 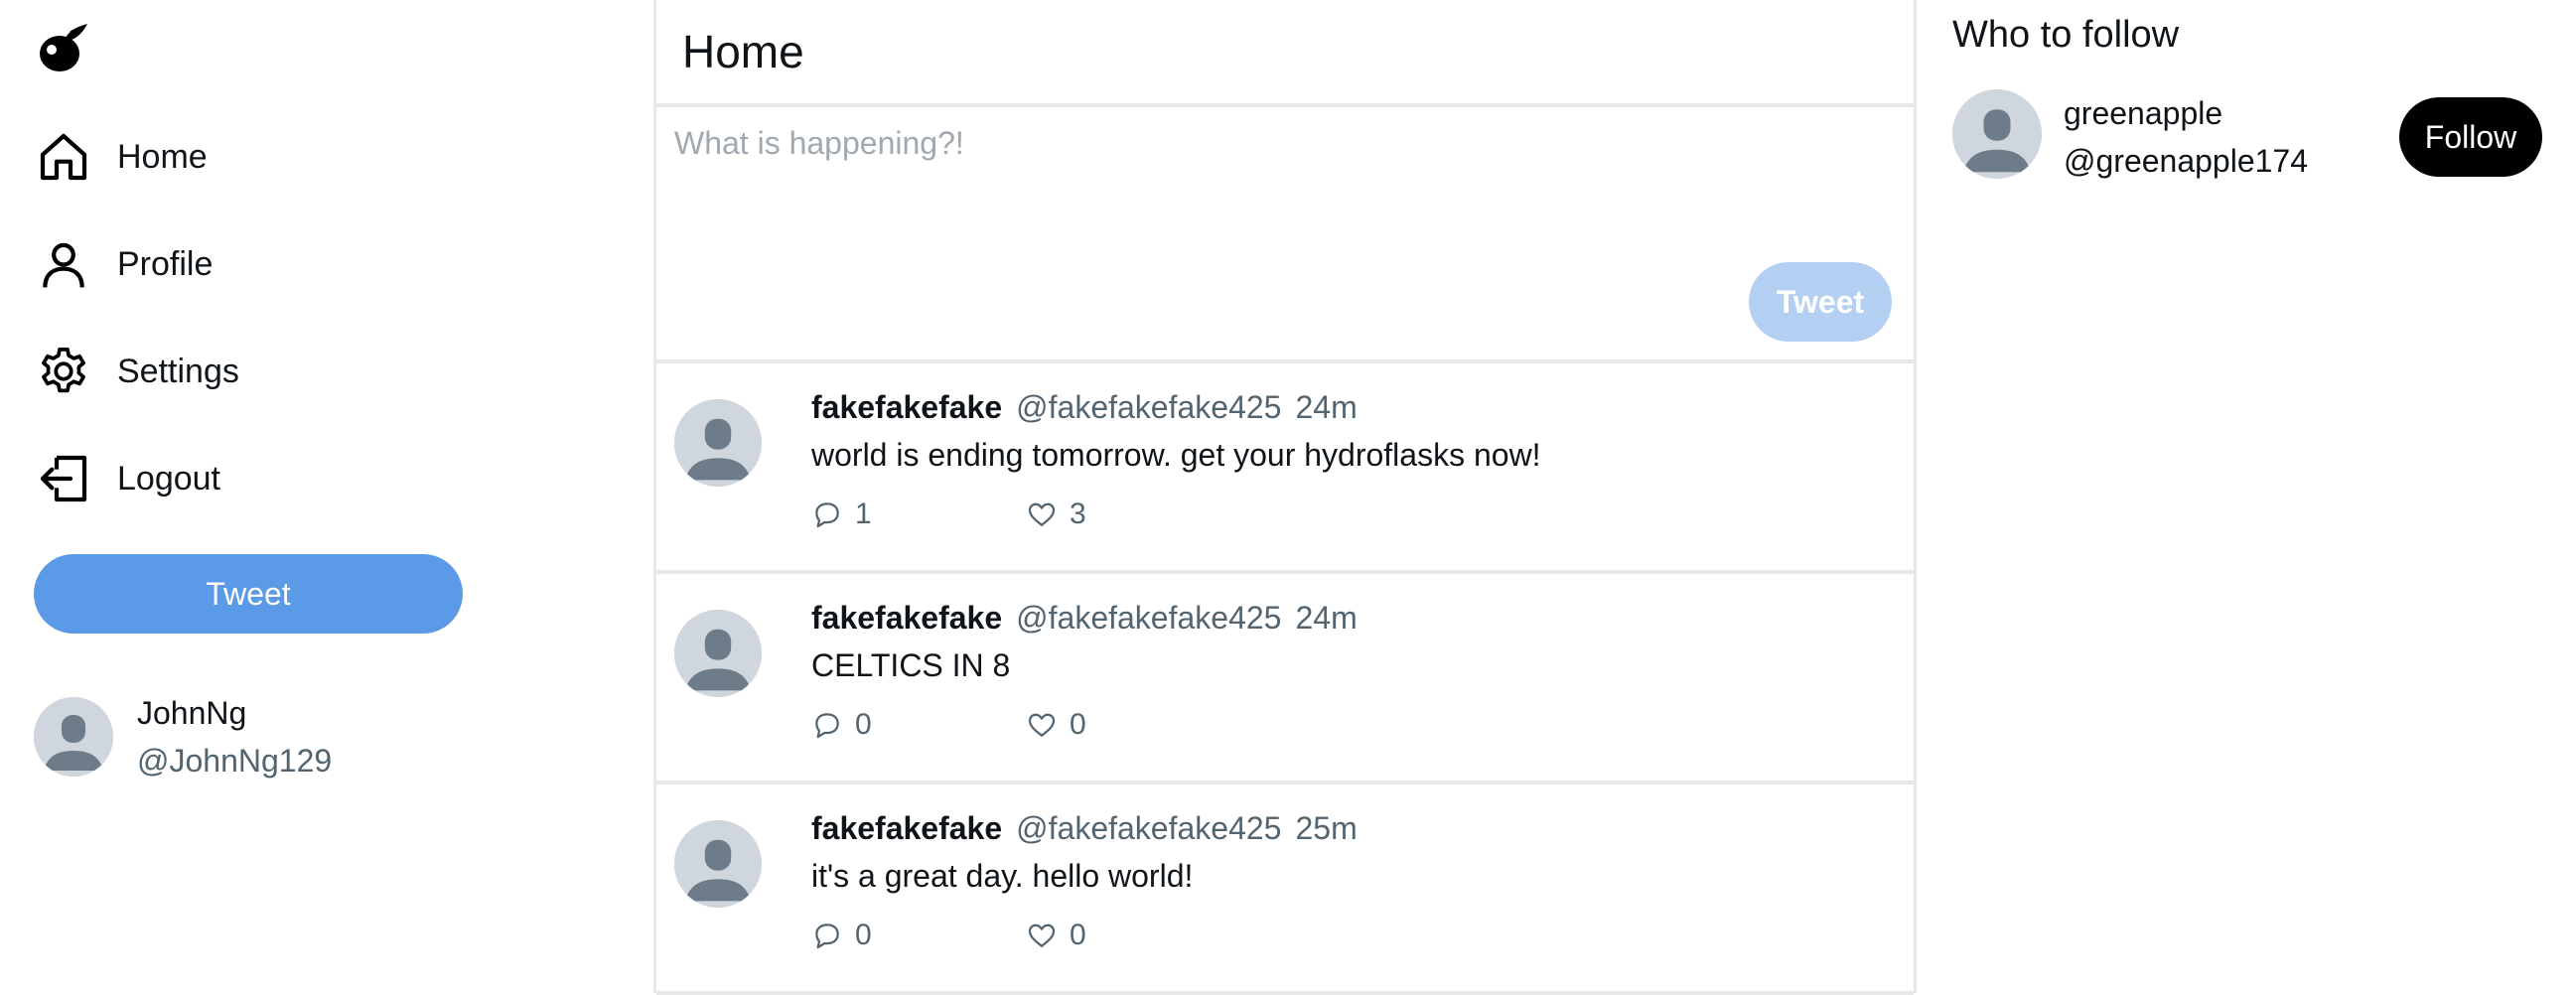 I want to click on reply-button: 1, so click(x=919, y=514).